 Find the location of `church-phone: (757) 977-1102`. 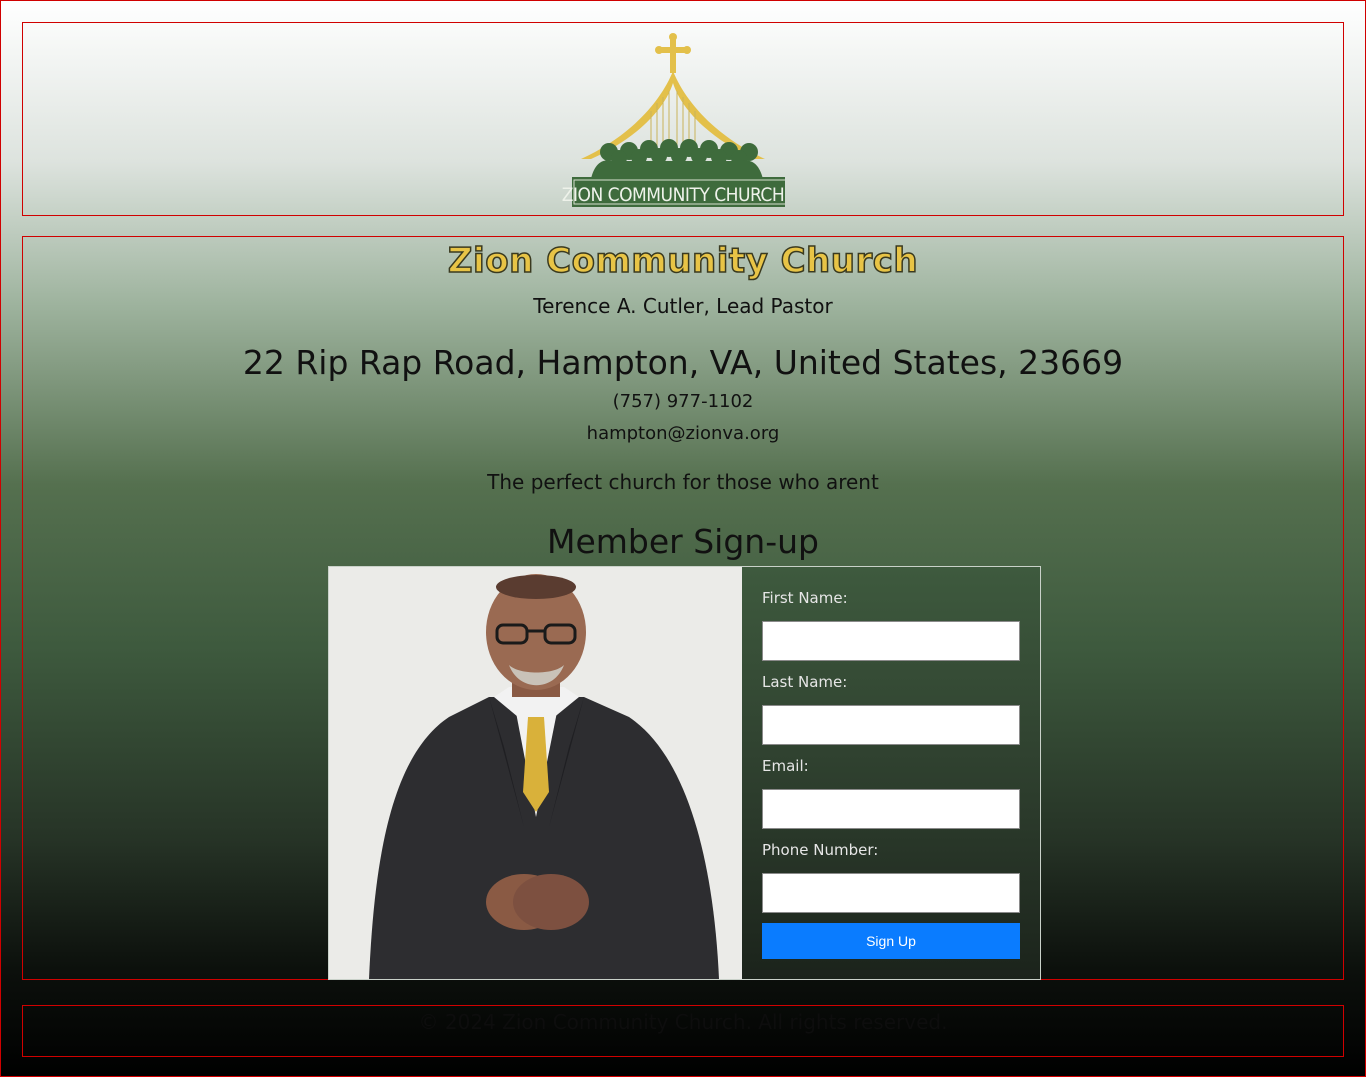

church-phone: (757) 977-1102 is located at coordinates (683, 401).